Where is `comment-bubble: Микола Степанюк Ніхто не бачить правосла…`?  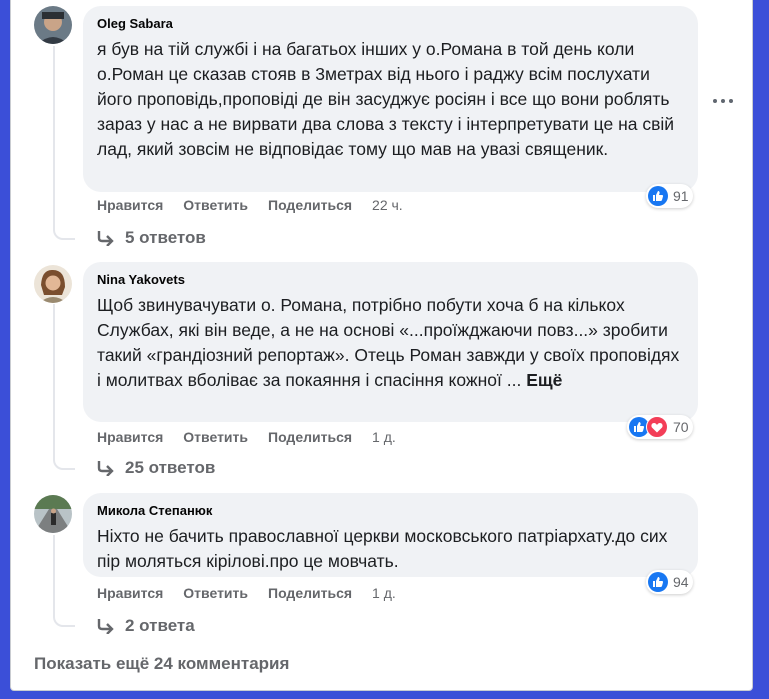
comment-bubble: Микола Степанюк Ніхто не бачить правосла… is located at coordinates (390, 535).